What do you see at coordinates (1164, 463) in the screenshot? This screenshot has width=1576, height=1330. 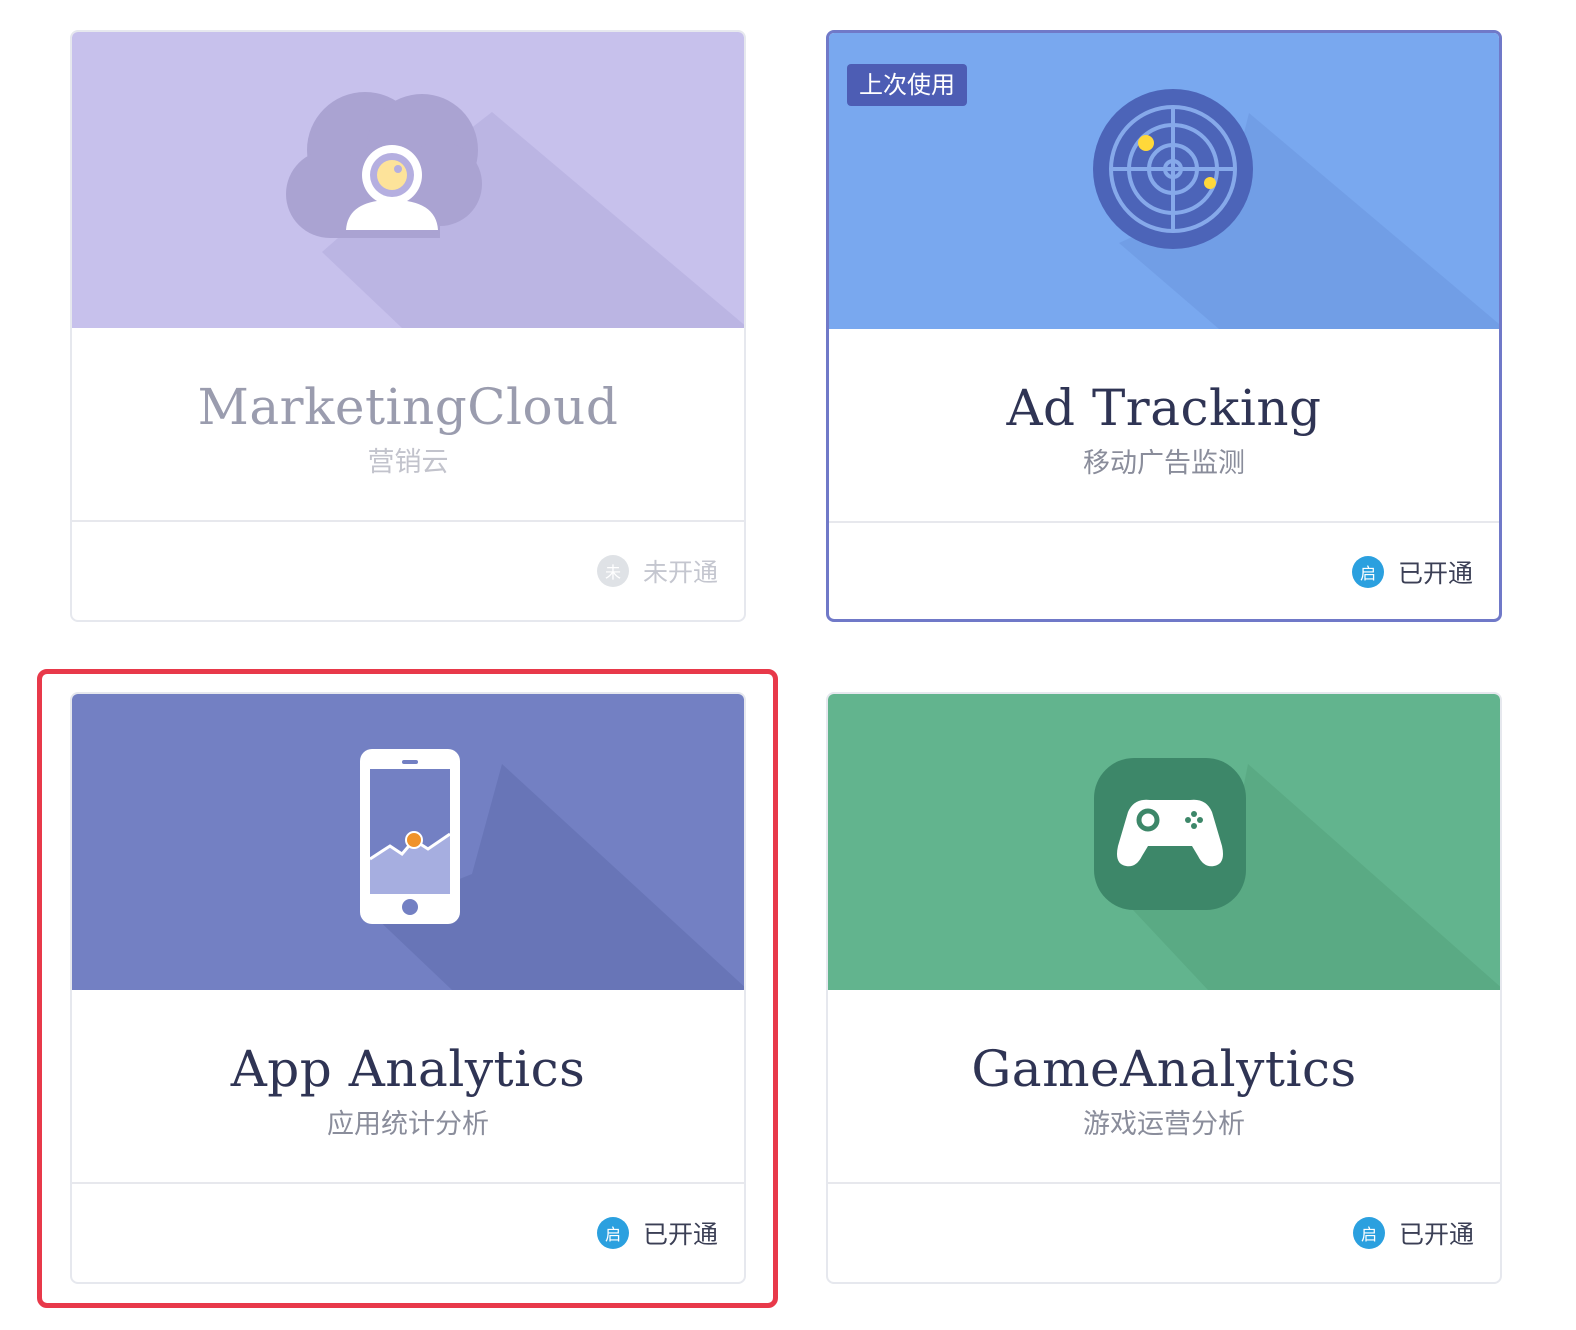 I see `product-subname: 移动广告监测` at bounding box center [1164, 463].